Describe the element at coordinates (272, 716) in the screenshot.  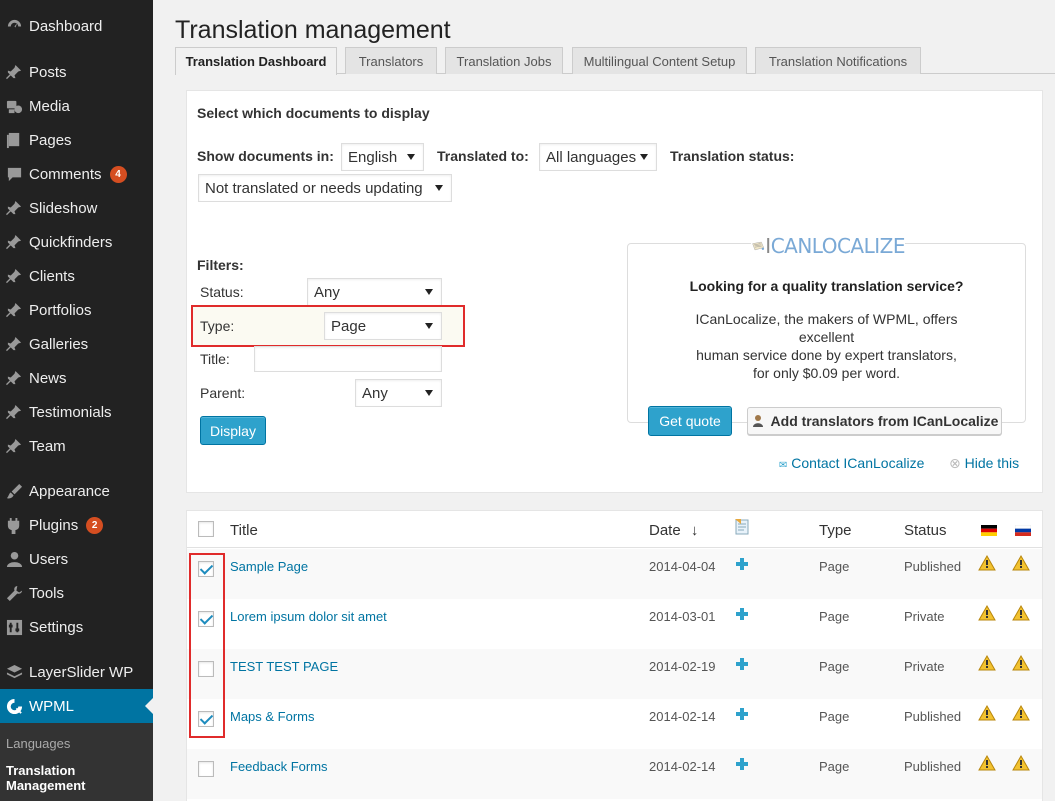
I see `row-title-link: Maps & Forms` at that location.